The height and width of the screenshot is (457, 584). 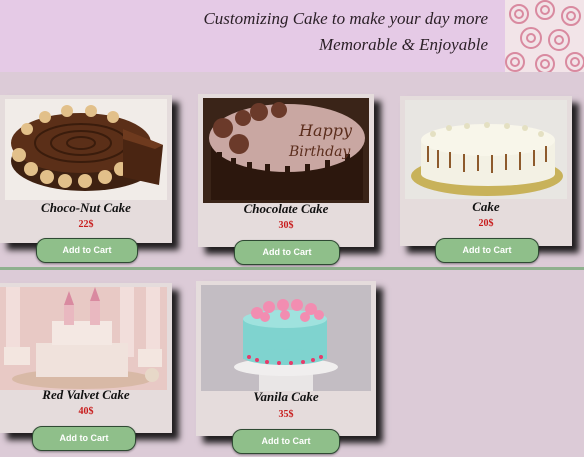 What do you see at coordinates (83, 338) in the screenshot?
I see `castle-cake-image` at bounding box center [83, 338].